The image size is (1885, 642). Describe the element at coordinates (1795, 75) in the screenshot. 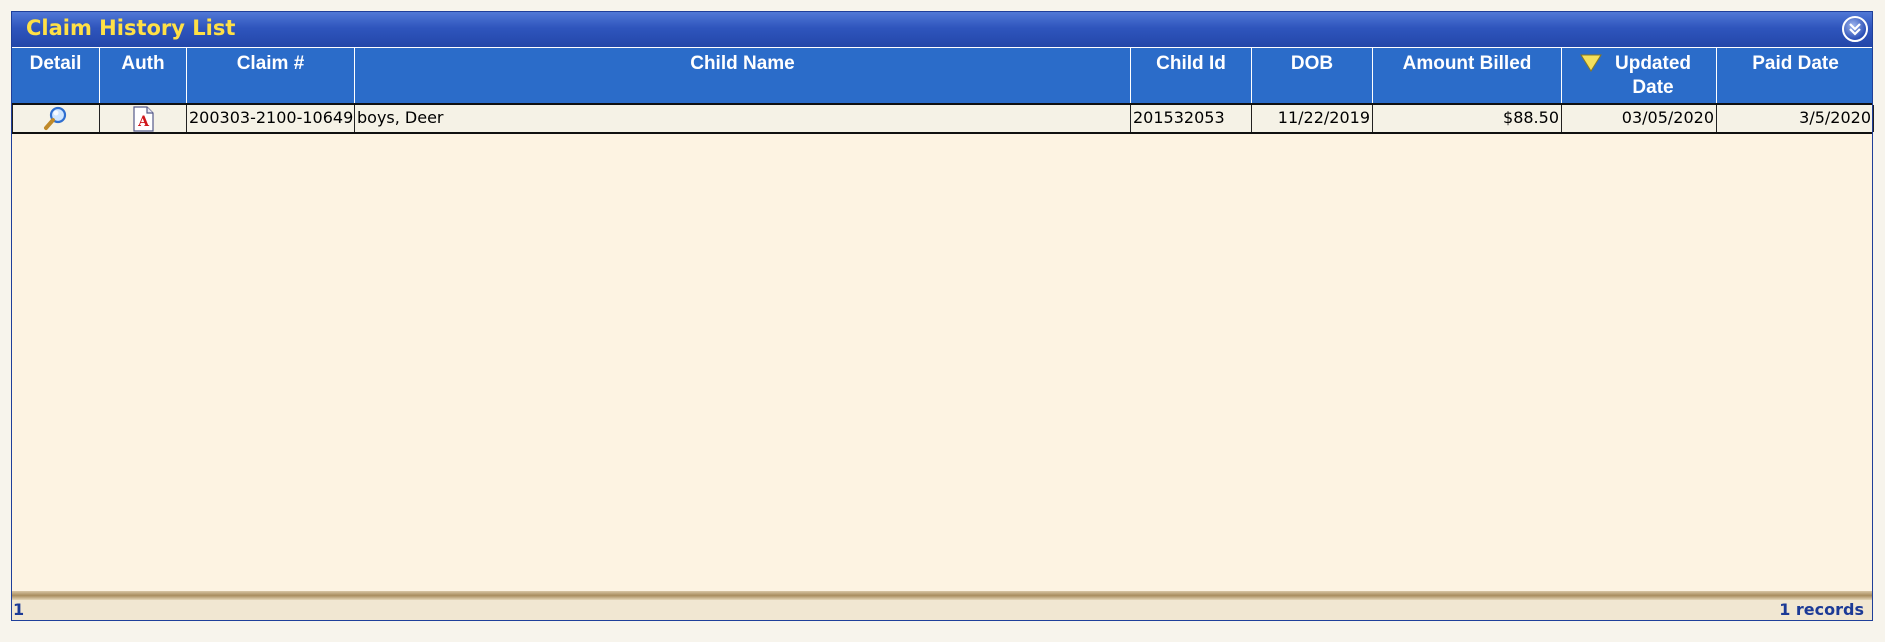

I see `column-header-paid-date: Paid Date` at that location.